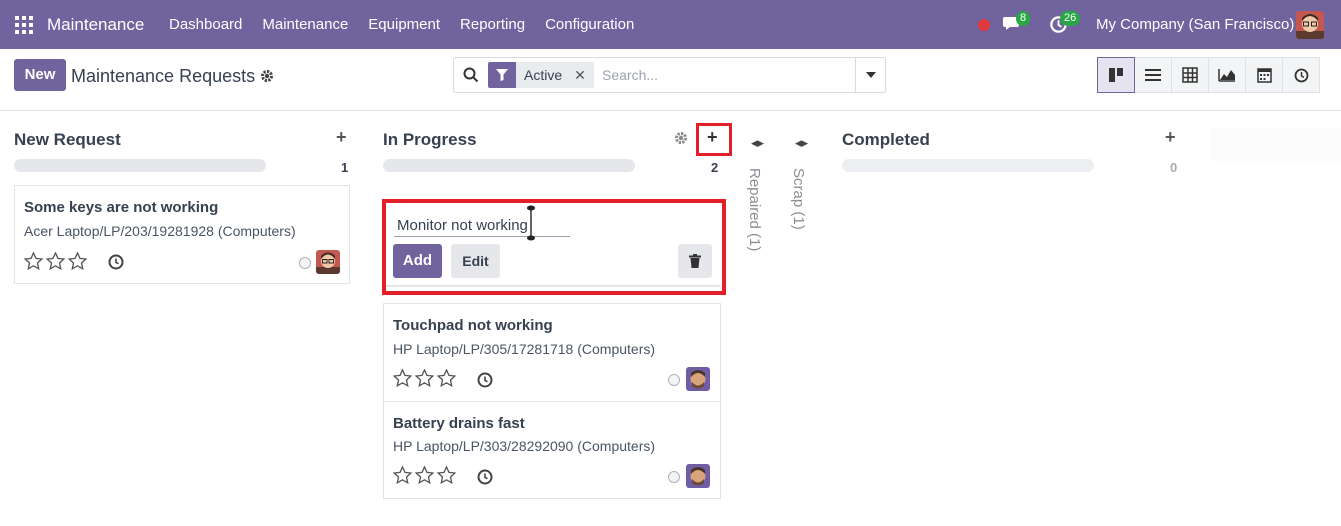 The height and width of the screenshot is (526, 1341). What do you see at coordinates (524, 446) in the screenshot?
I see `card-equipment: HP Laptop/LP/303/28292090 (Computers)` at bounding box center [524, 446].